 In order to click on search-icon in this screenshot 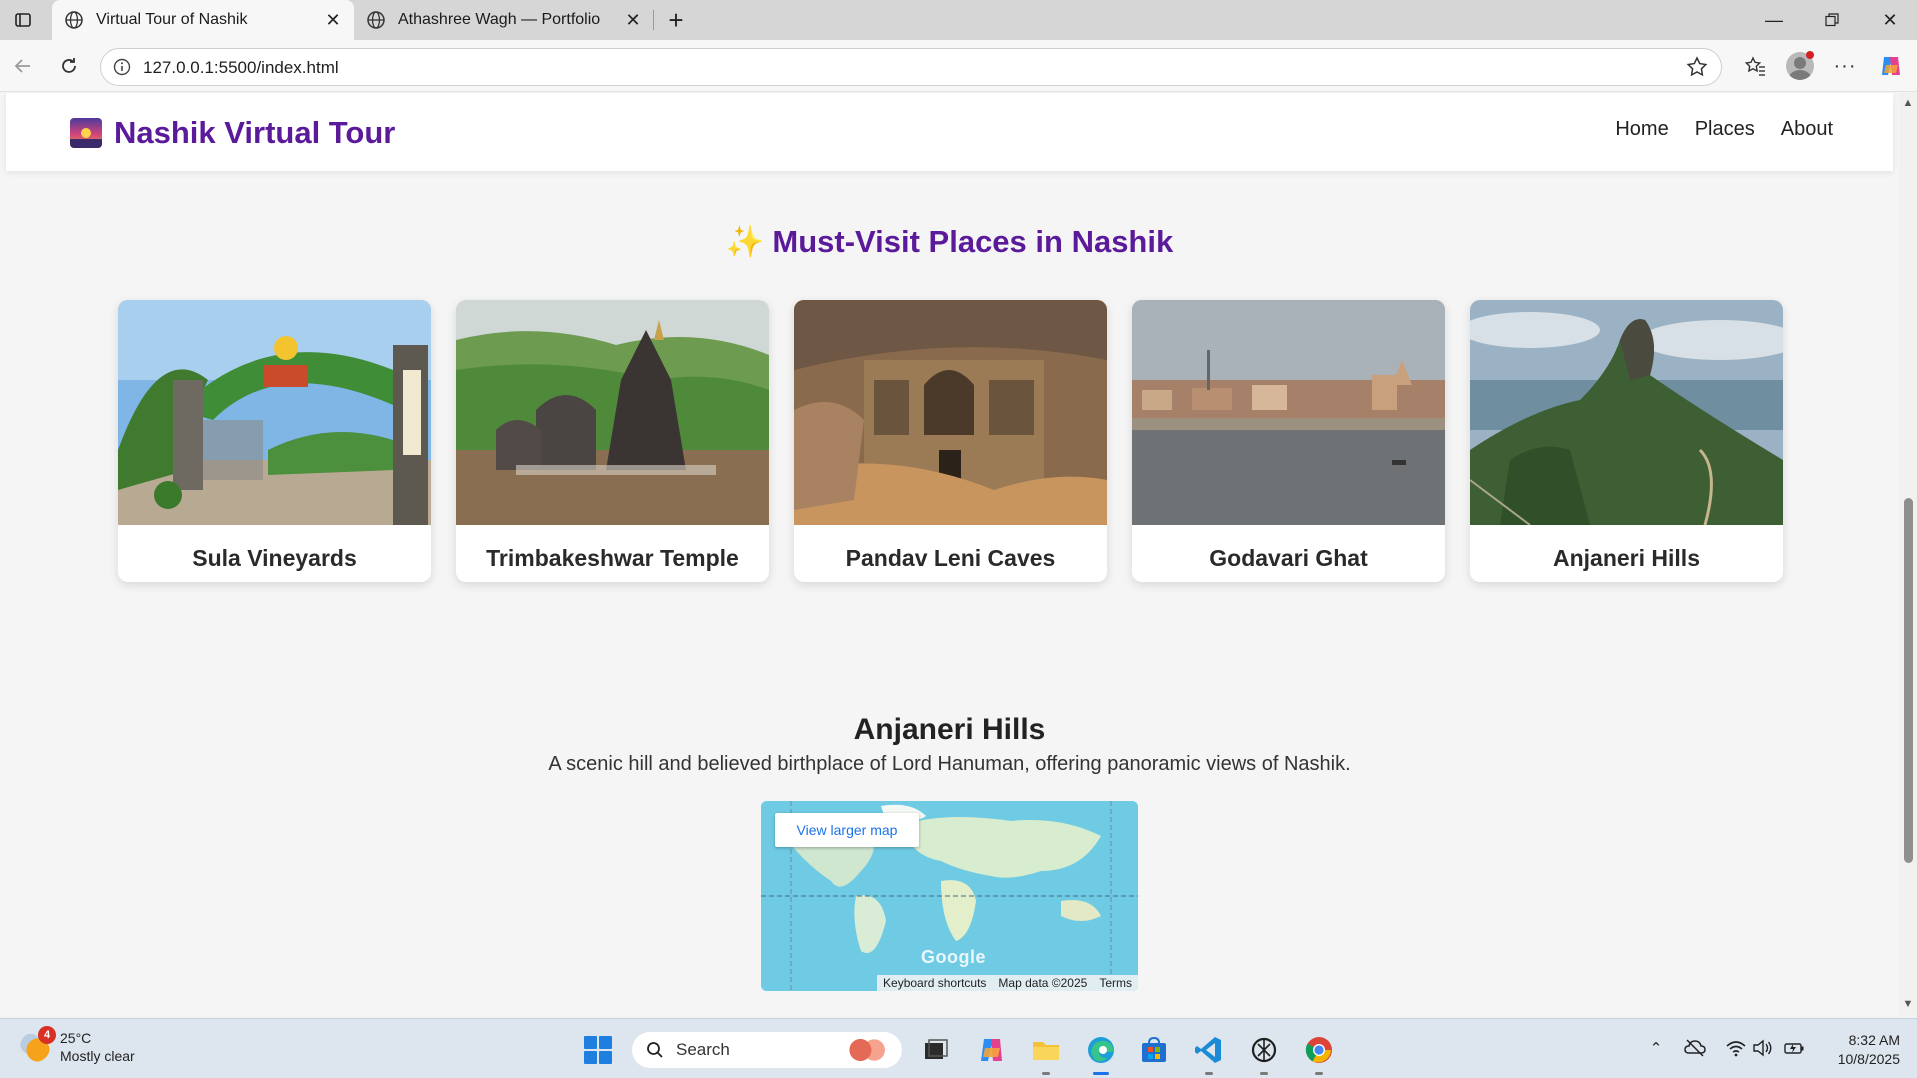, I will do `click(655, 1050)`.